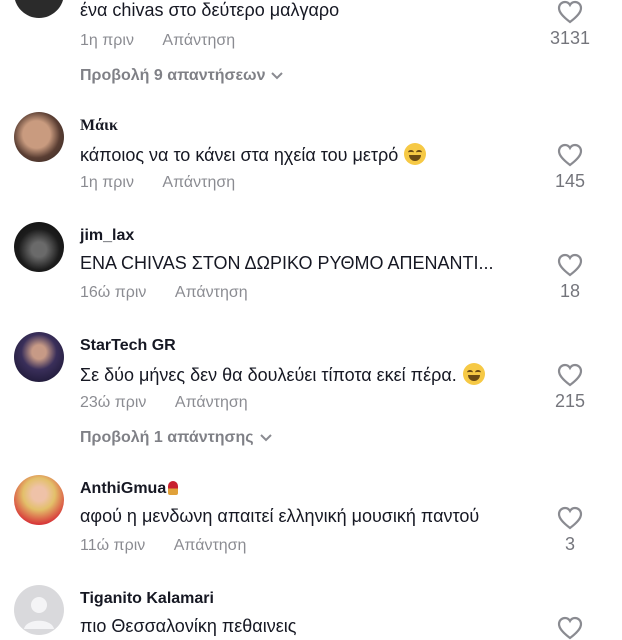 This screenshot has width=622, height=640. I want to click on like-count: 18, so click(570, 291).